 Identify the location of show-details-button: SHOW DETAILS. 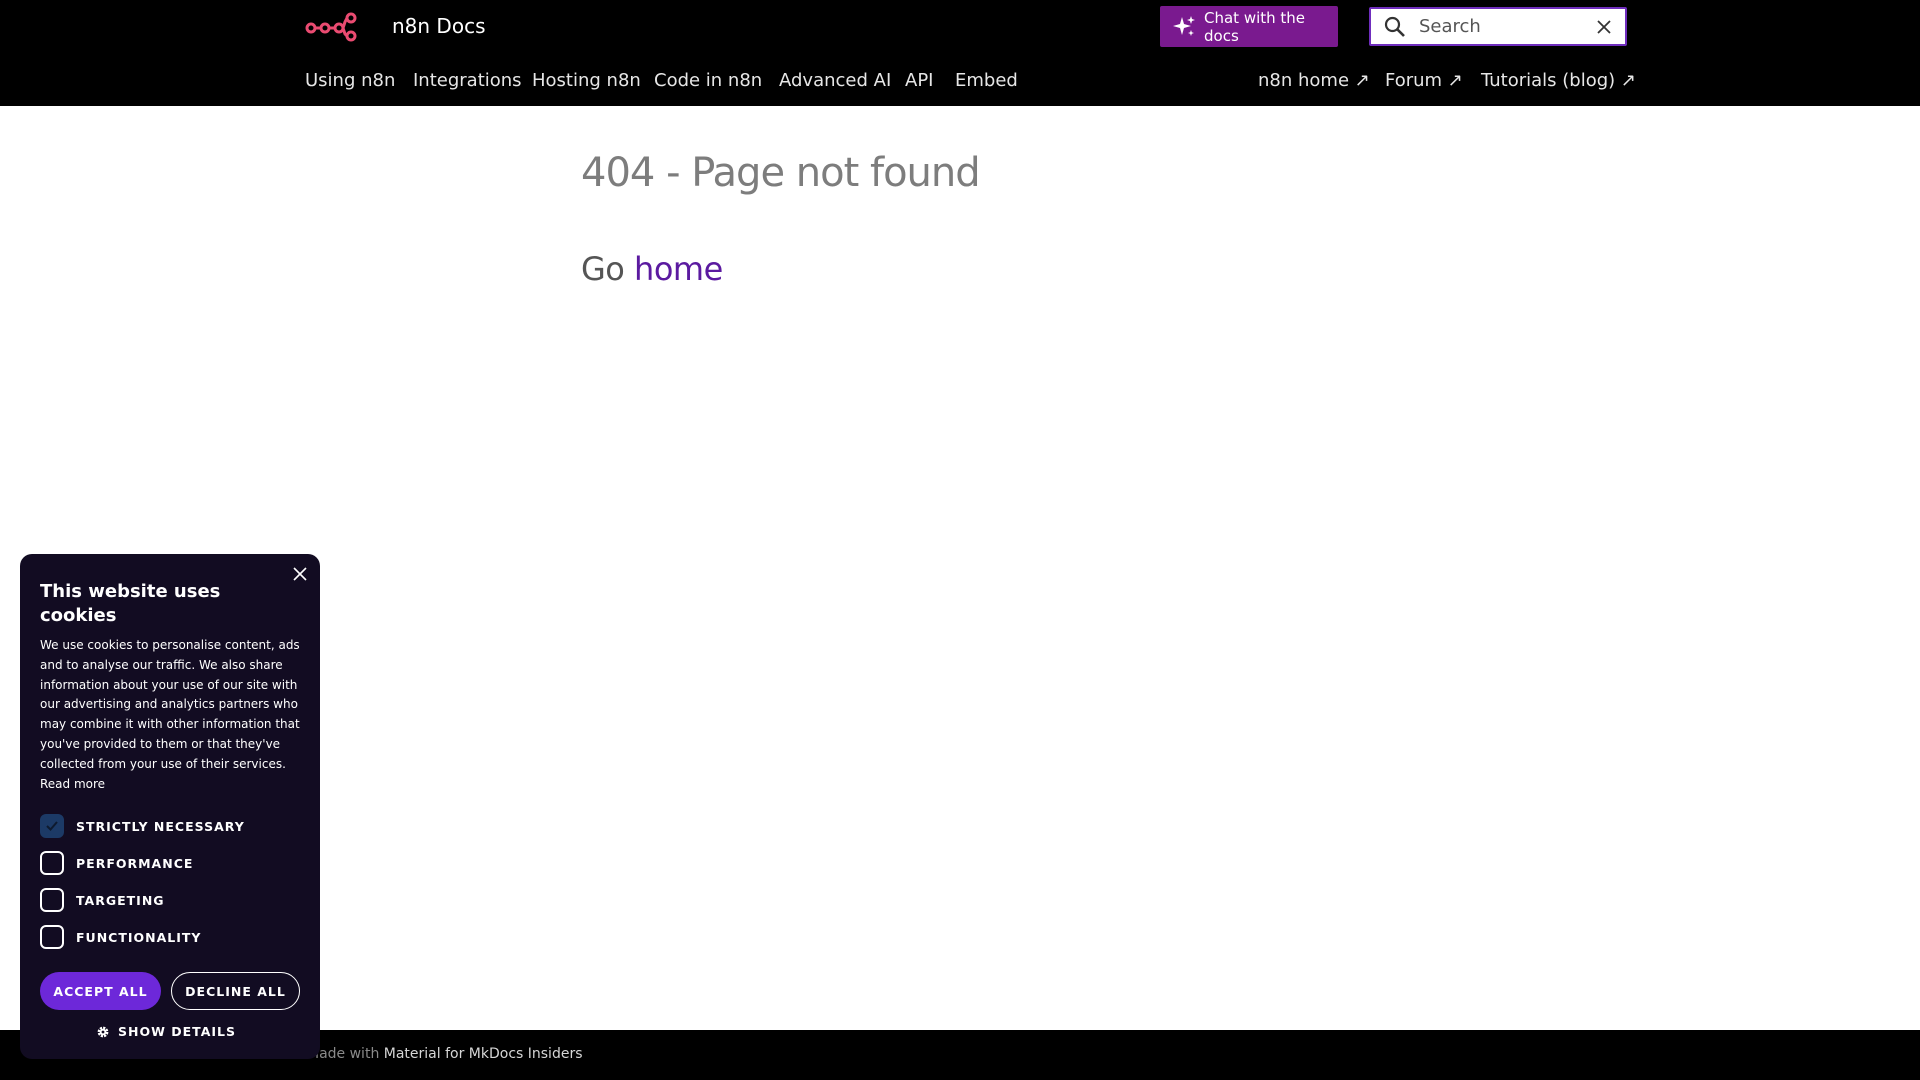
(166, 1031).